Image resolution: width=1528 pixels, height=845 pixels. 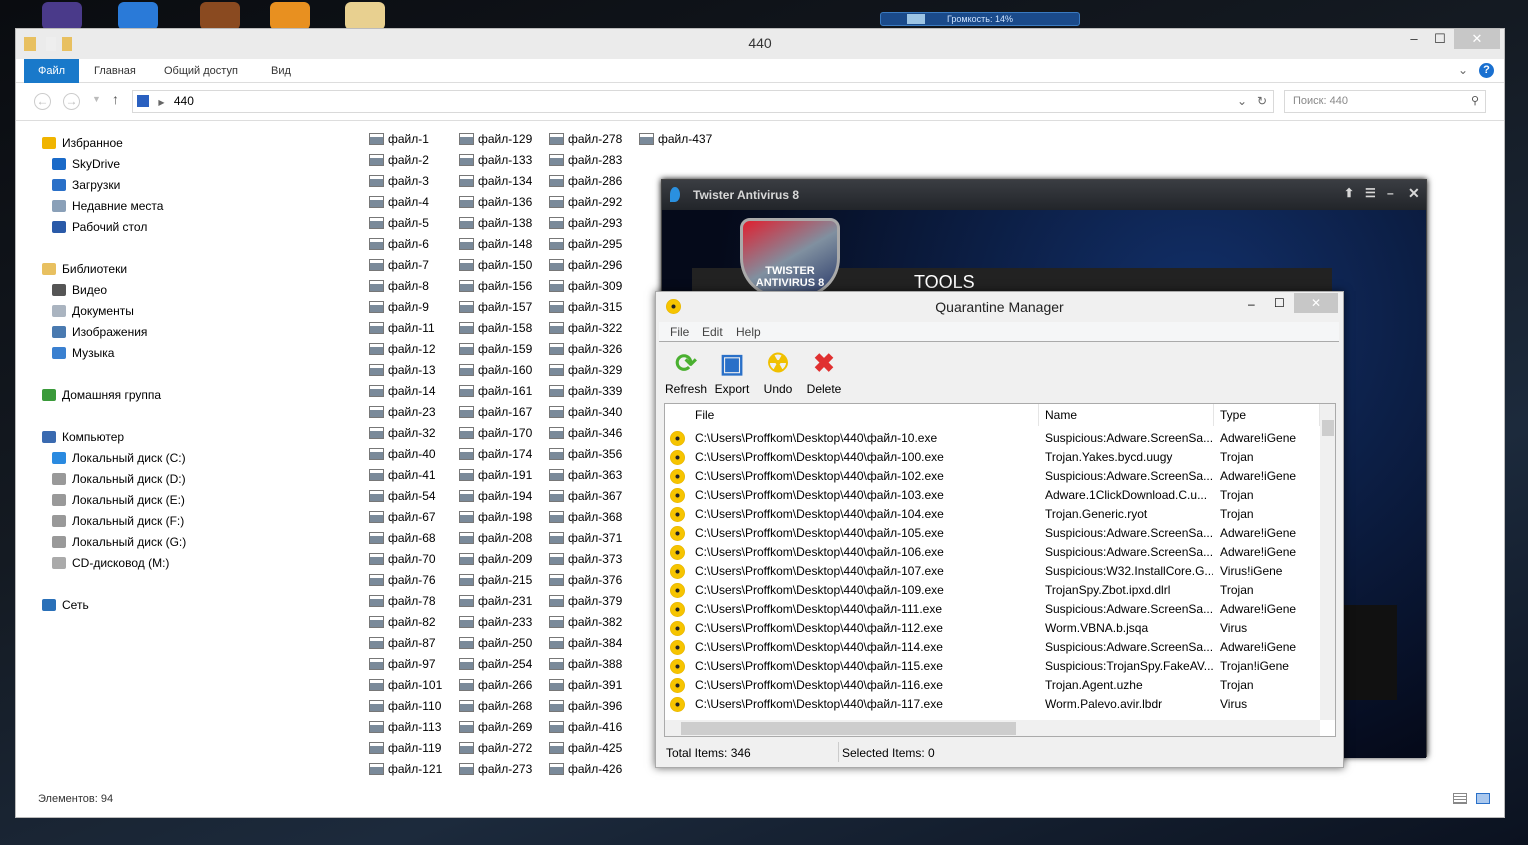 What do you see at coordinates (585, 181) in the screenshot?
I see `file-item: файл-286` at bounding box center [585, 181].